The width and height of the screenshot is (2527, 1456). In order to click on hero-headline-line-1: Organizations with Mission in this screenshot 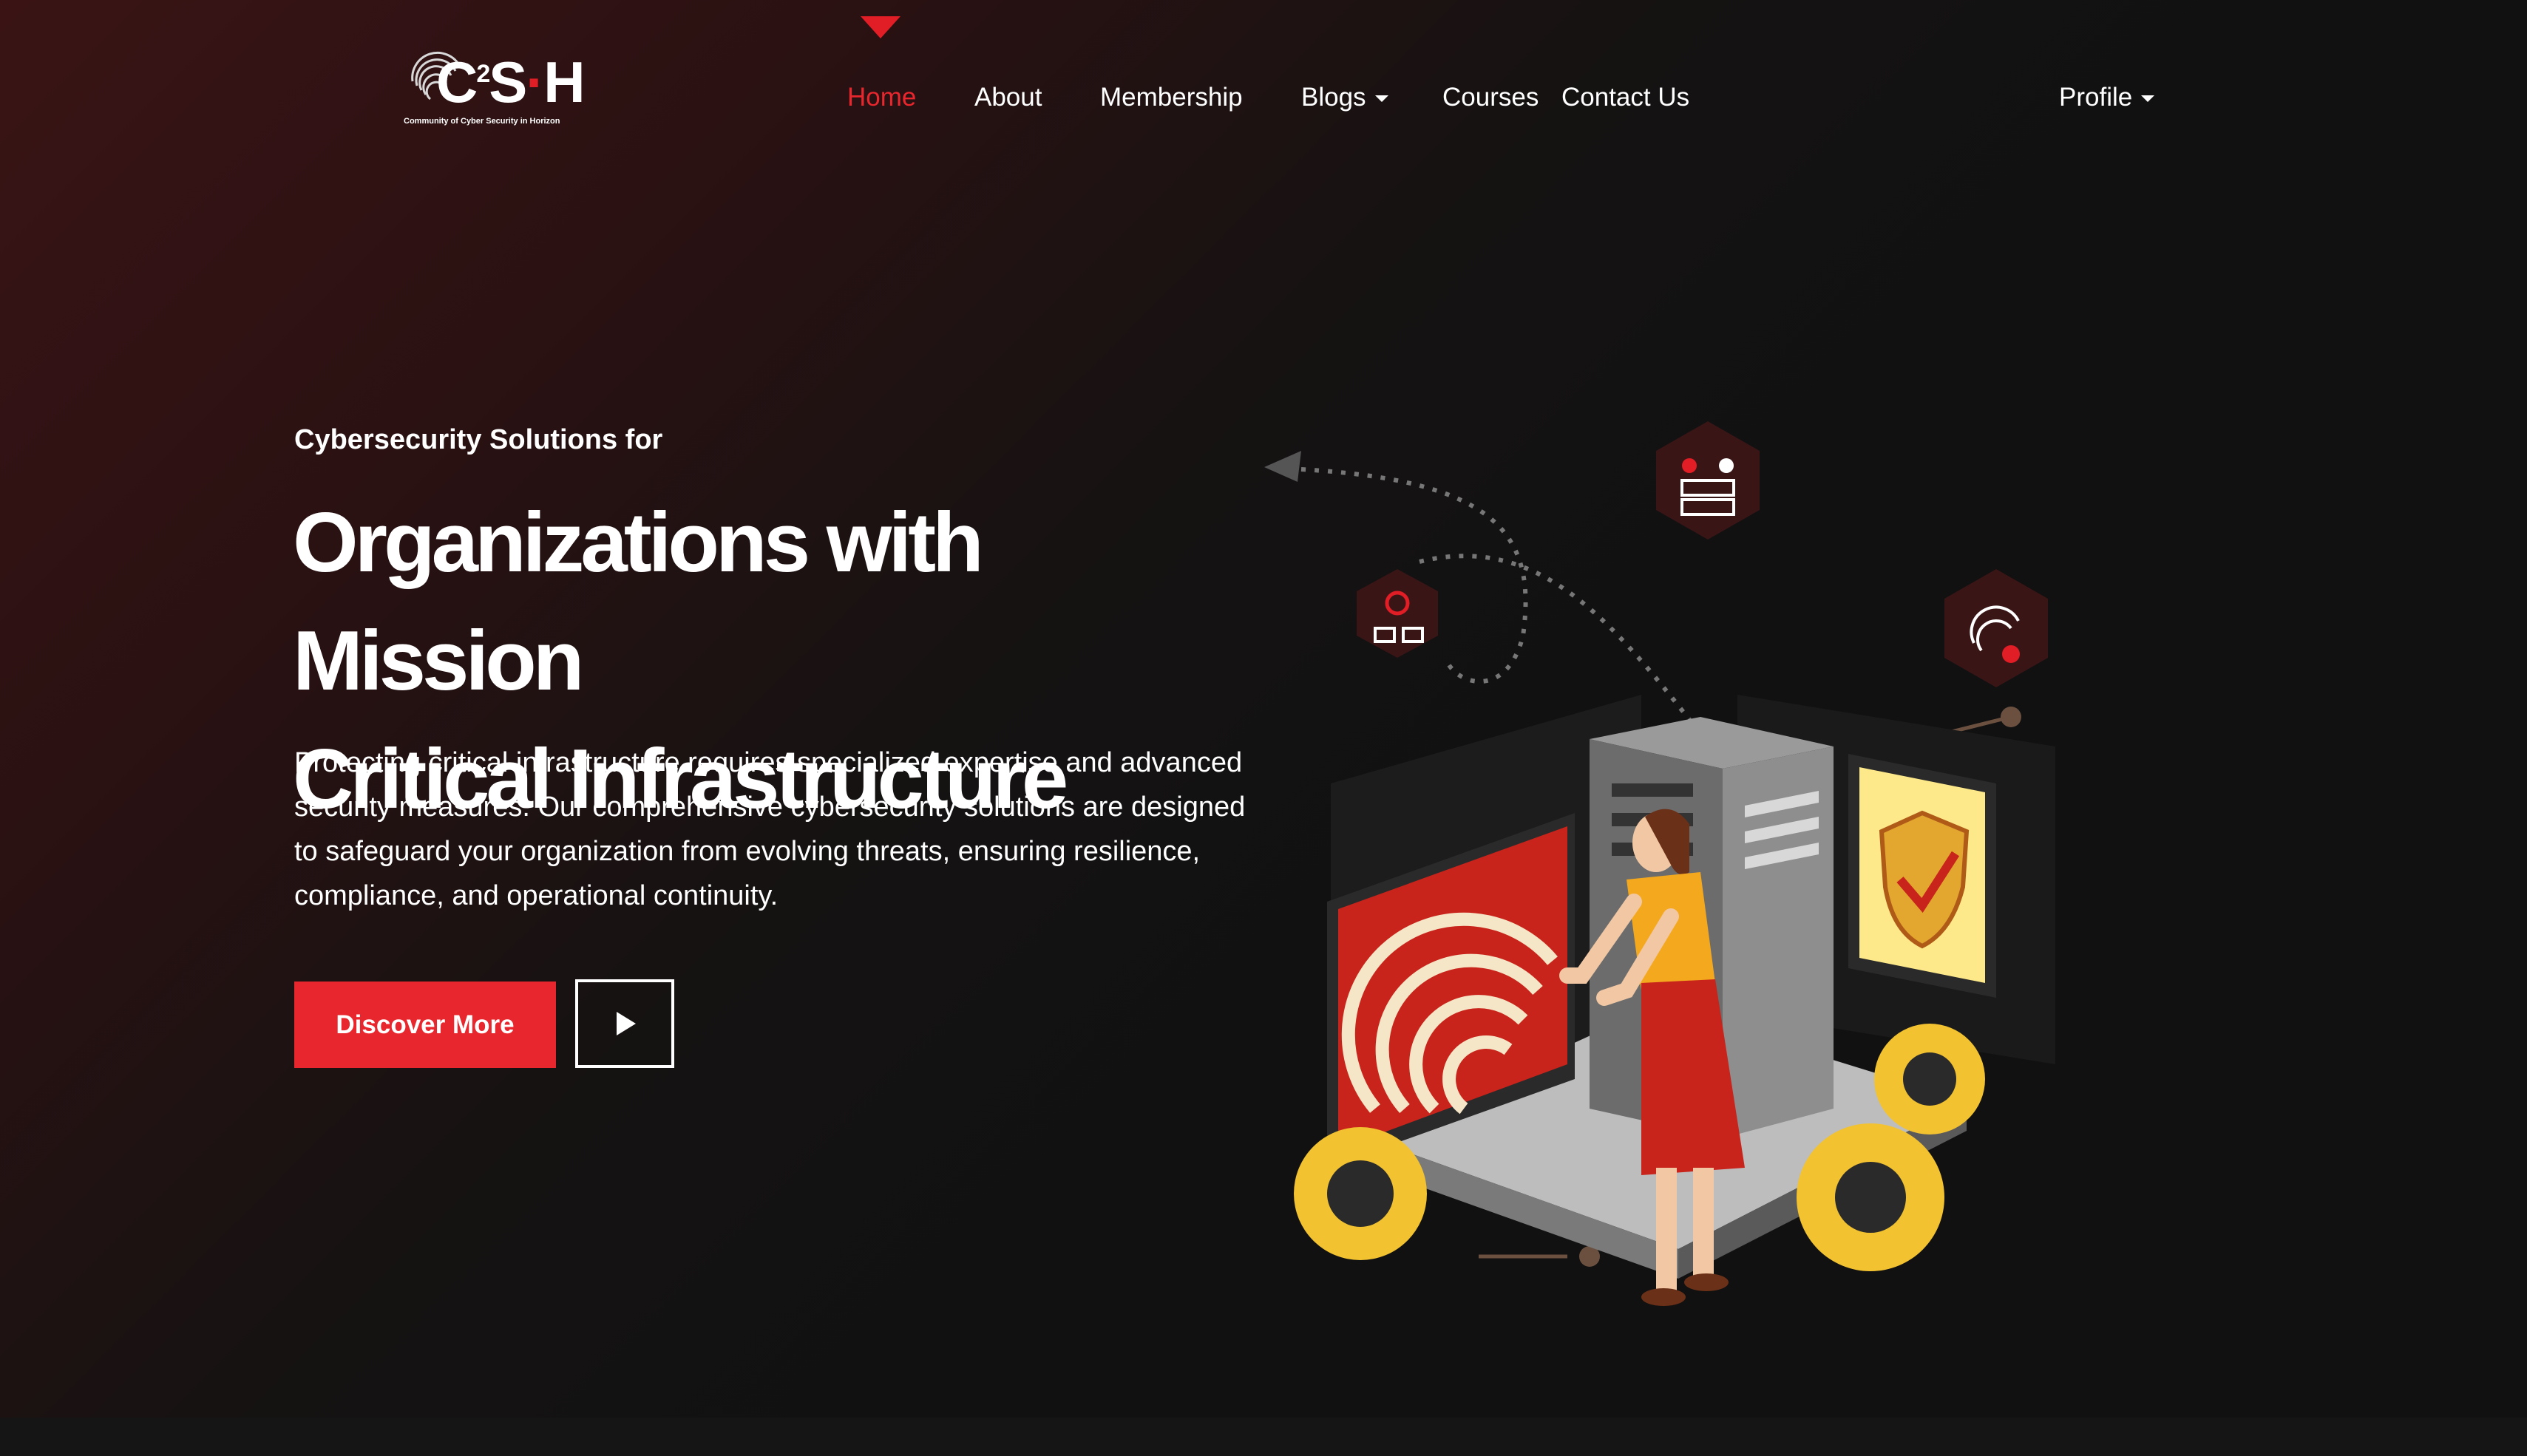, I will do `click(638, 602)`.